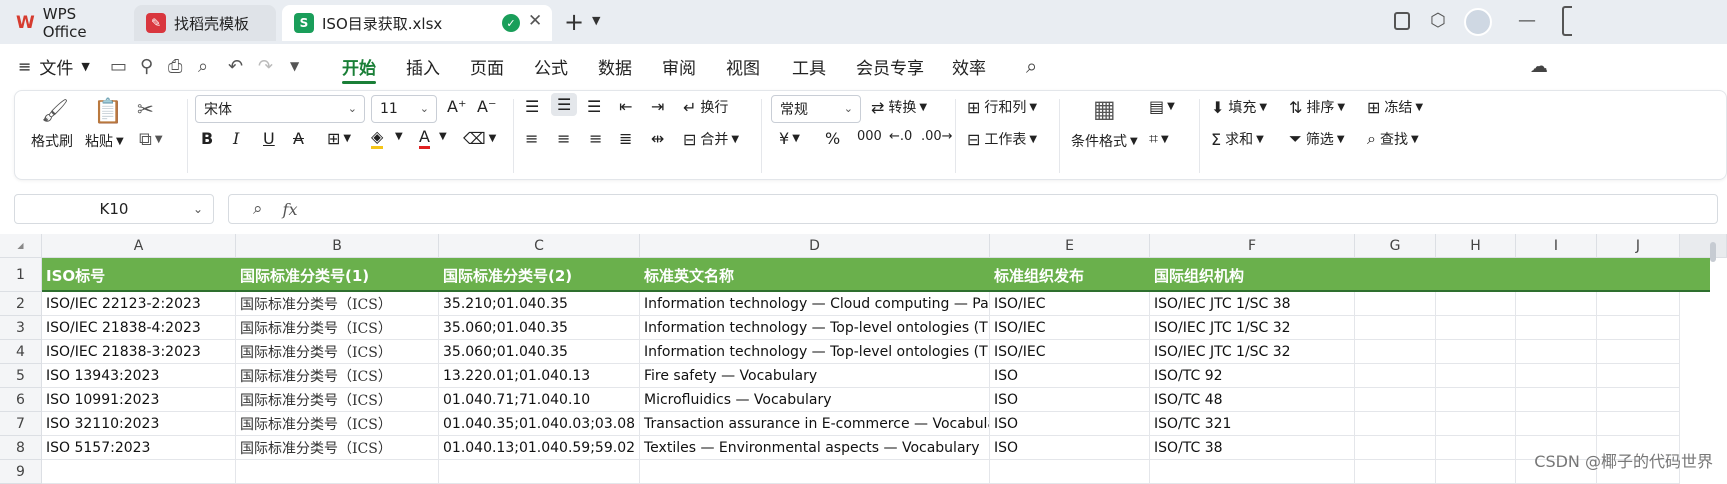  I want to click on header-cell: 国际标准分类号(1), so click(337, 275).